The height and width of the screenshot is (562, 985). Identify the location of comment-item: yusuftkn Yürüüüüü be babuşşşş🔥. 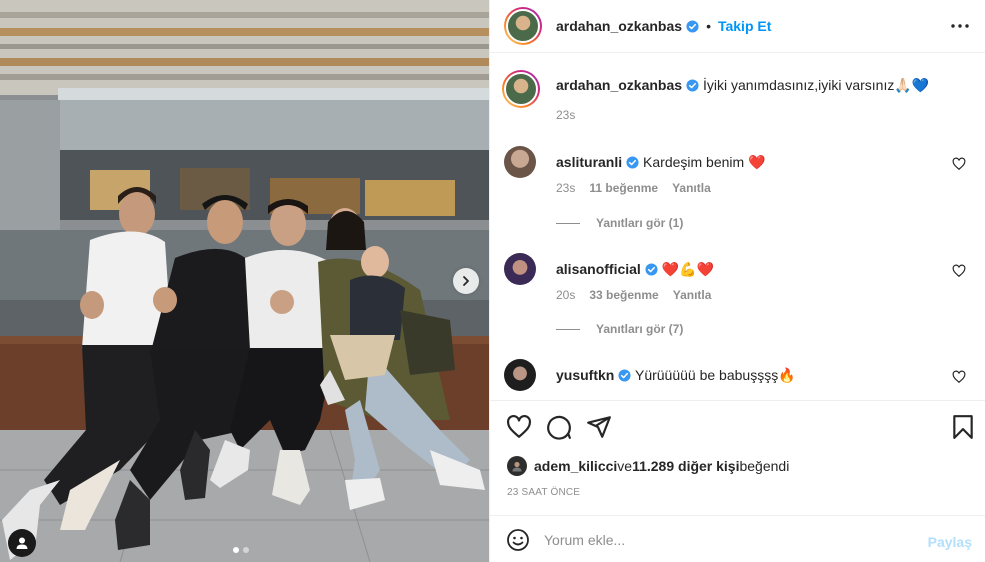
(739, 379).